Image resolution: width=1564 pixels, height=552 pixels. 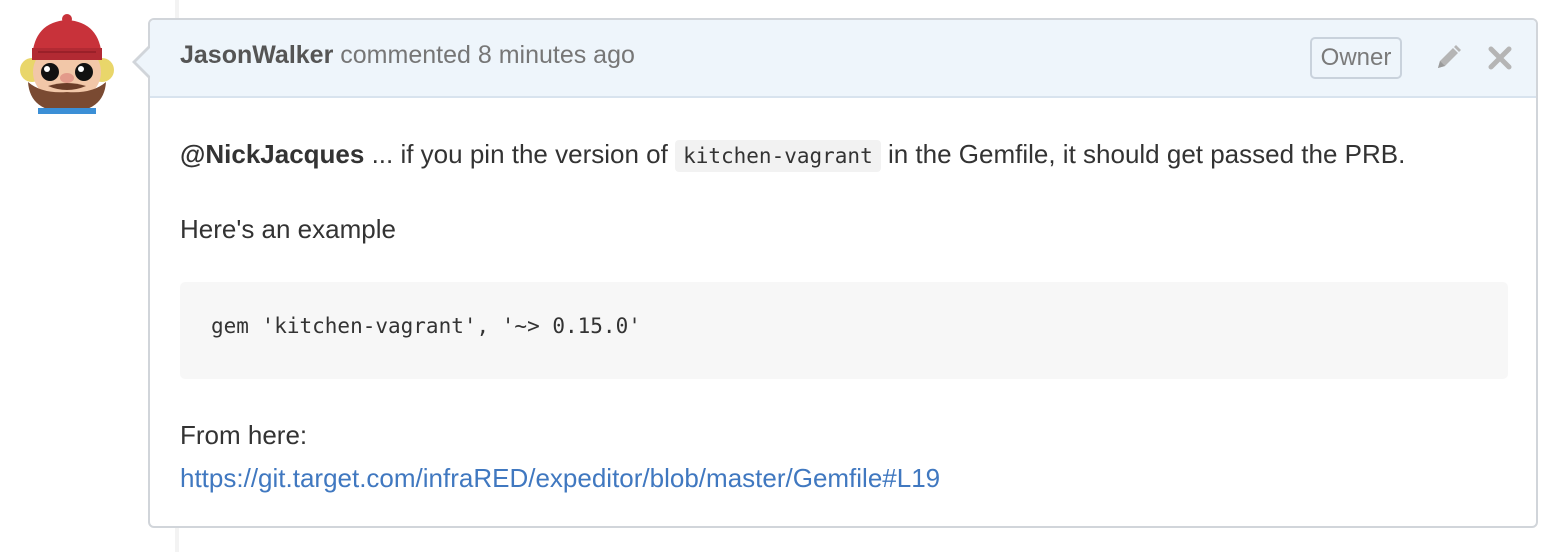 What do you see at coordinates (256, 55) in the screenshot?
I see `author-name: JasonWalker` at bounding box center [256, 55].